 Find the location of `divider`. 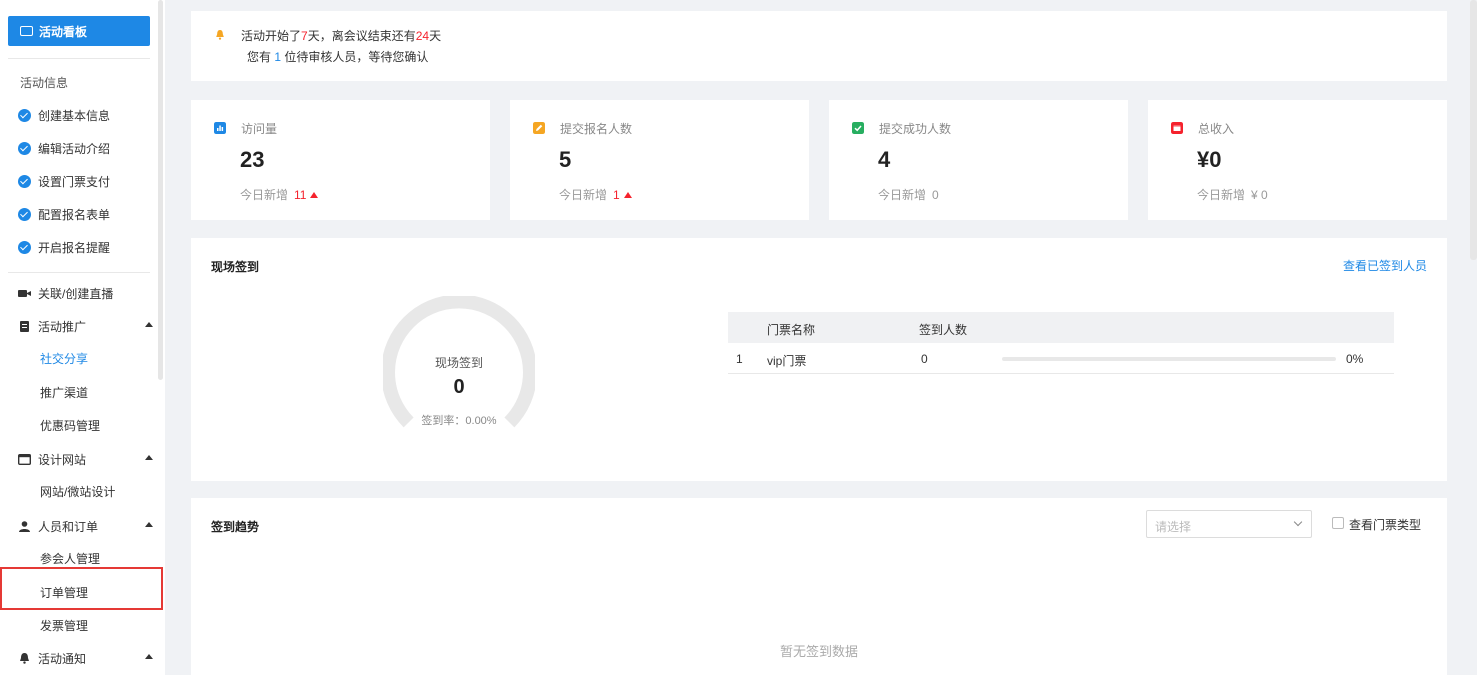

divider is located at coordinates (79, 272).